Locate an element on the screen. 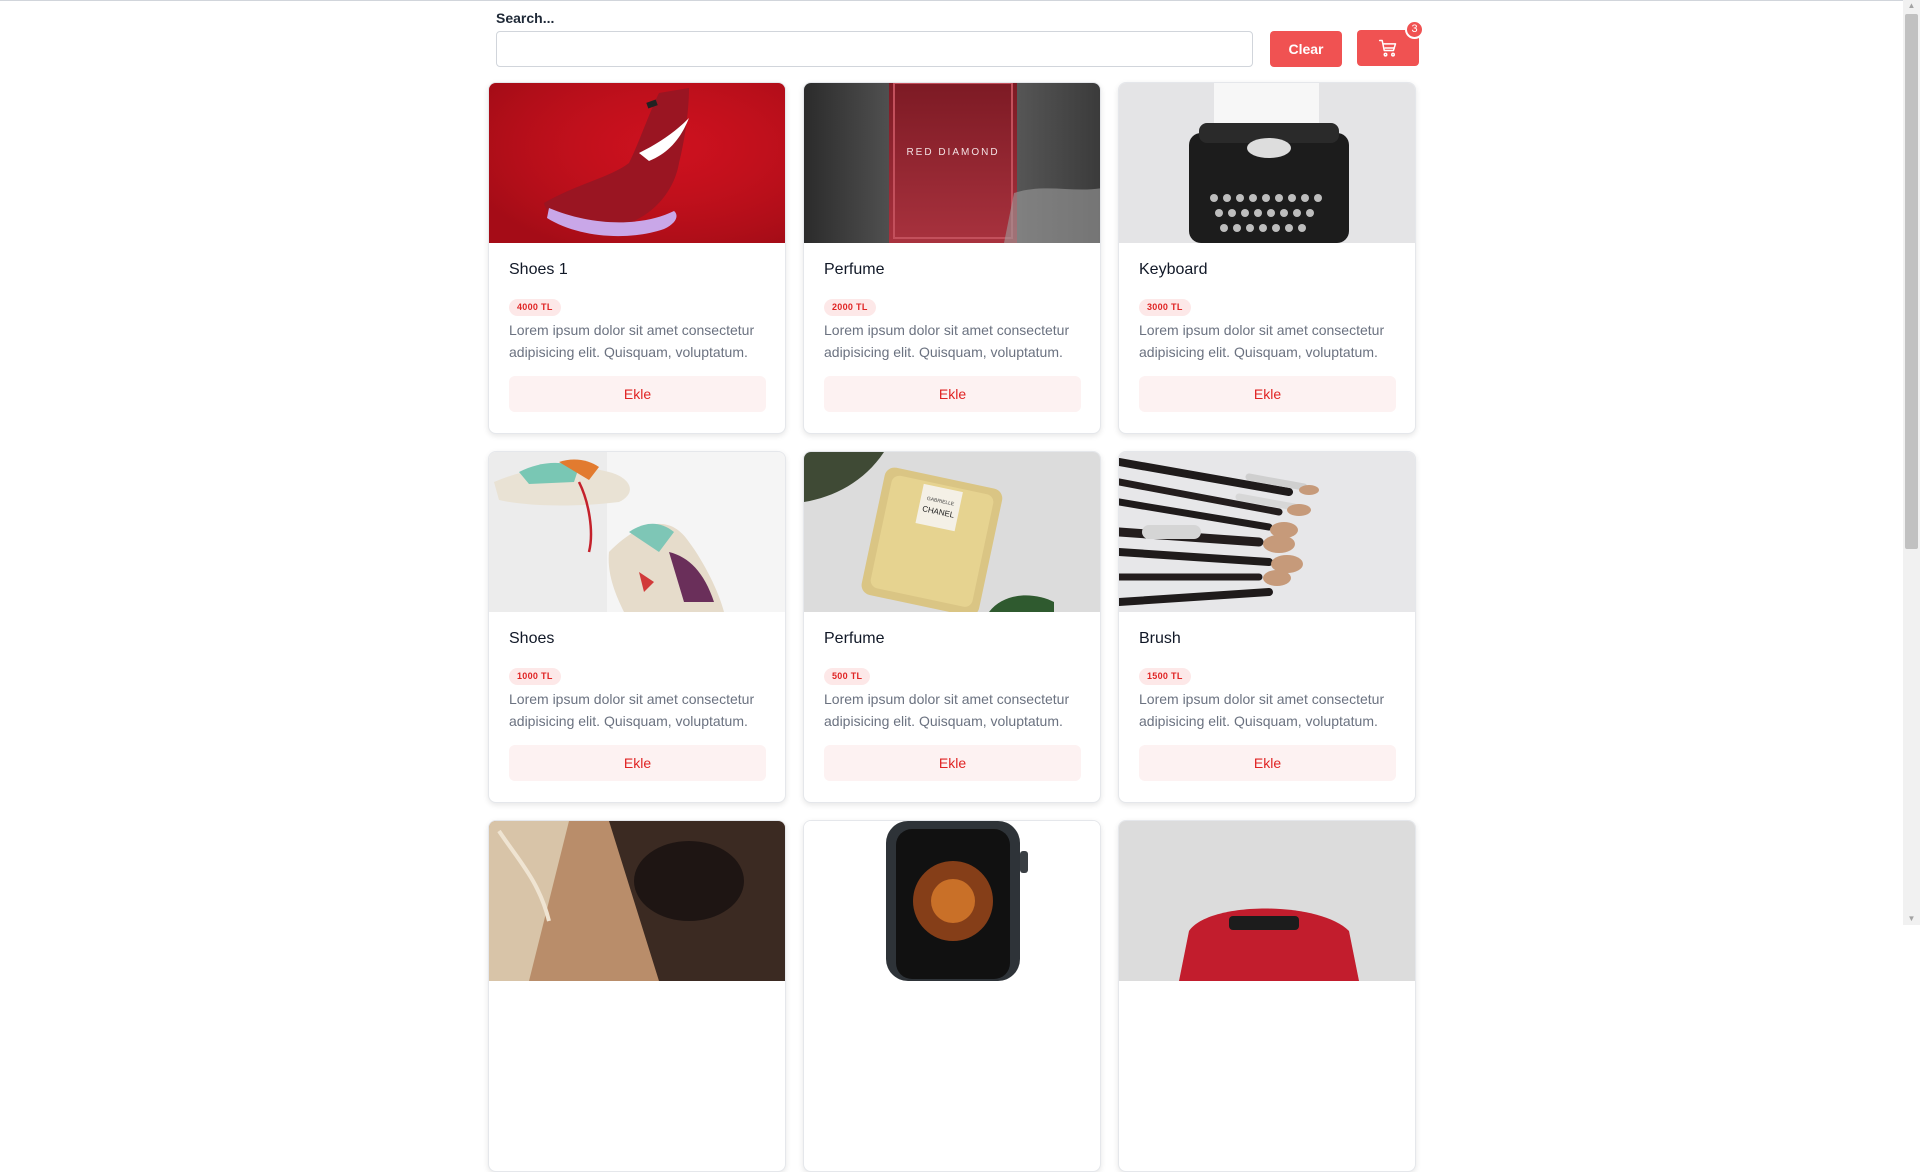 This screenshot has width=1920, height=1172. search-input is located at coordinates (874, 49).